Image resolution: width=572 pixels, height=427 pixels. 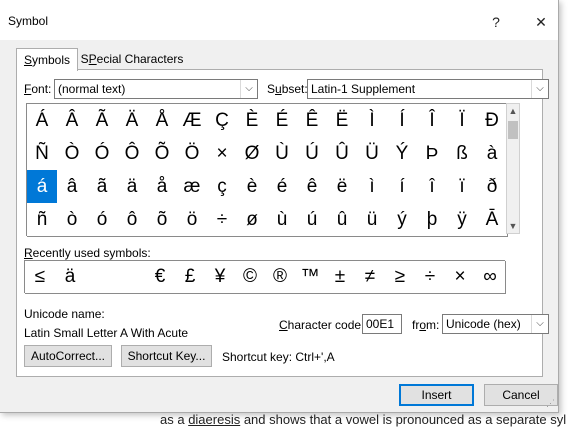 What do you see at coordinates (340, 277) in the screenshot?
I see `recent-symbol-cell: ±` at bounding box center [340, 277].